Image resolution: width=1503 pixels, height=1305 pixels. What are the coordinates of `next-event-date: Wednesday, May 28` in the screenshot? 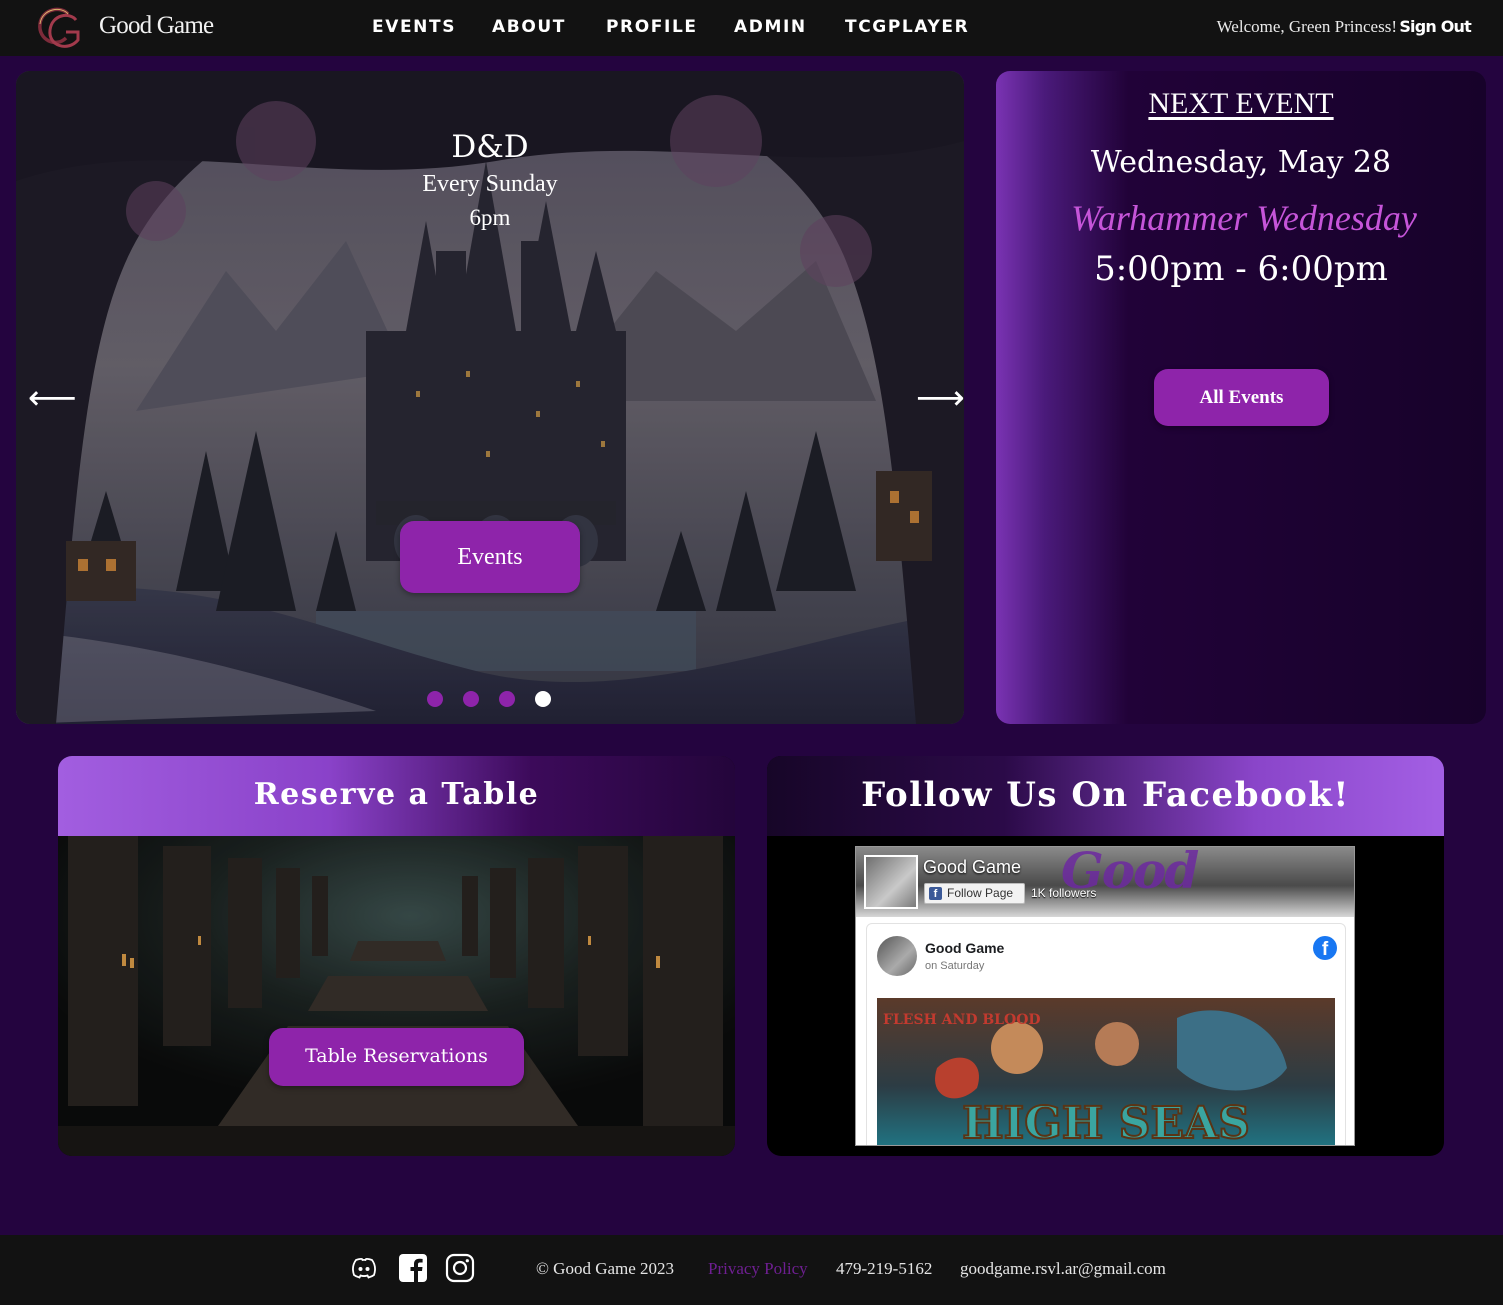 It's located at (1241, 162).